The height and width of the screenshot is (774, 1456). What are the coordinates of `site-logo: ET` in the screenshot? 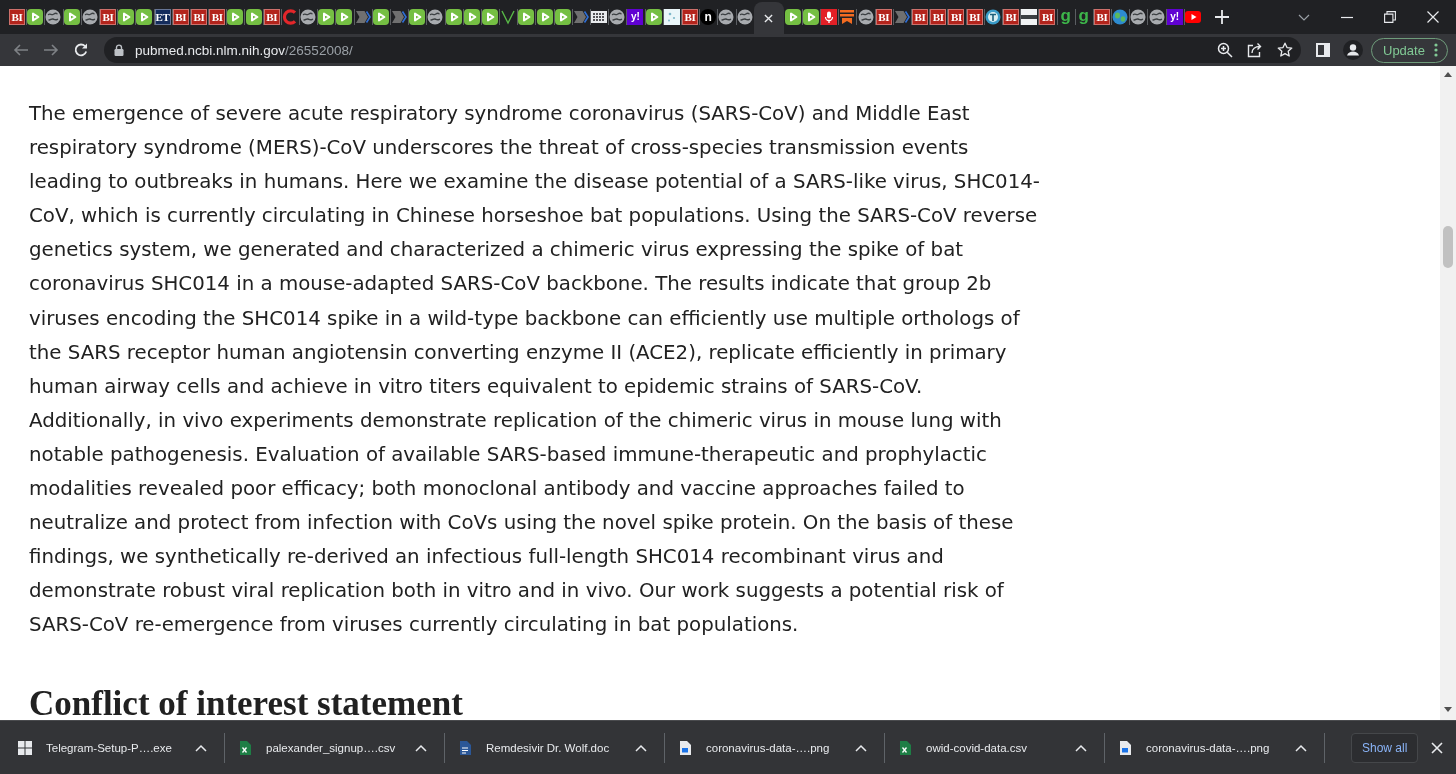 It's located at (162, 17).